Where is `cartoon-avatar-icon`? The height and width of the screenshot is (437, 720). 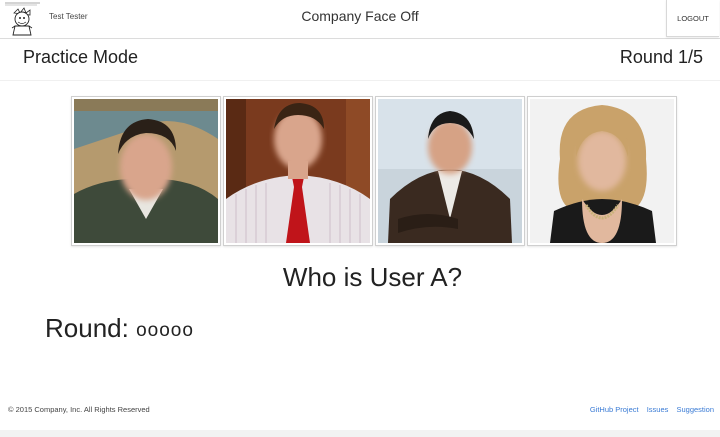 cartoon-avatar-icon is located at coordinates (23, 18).